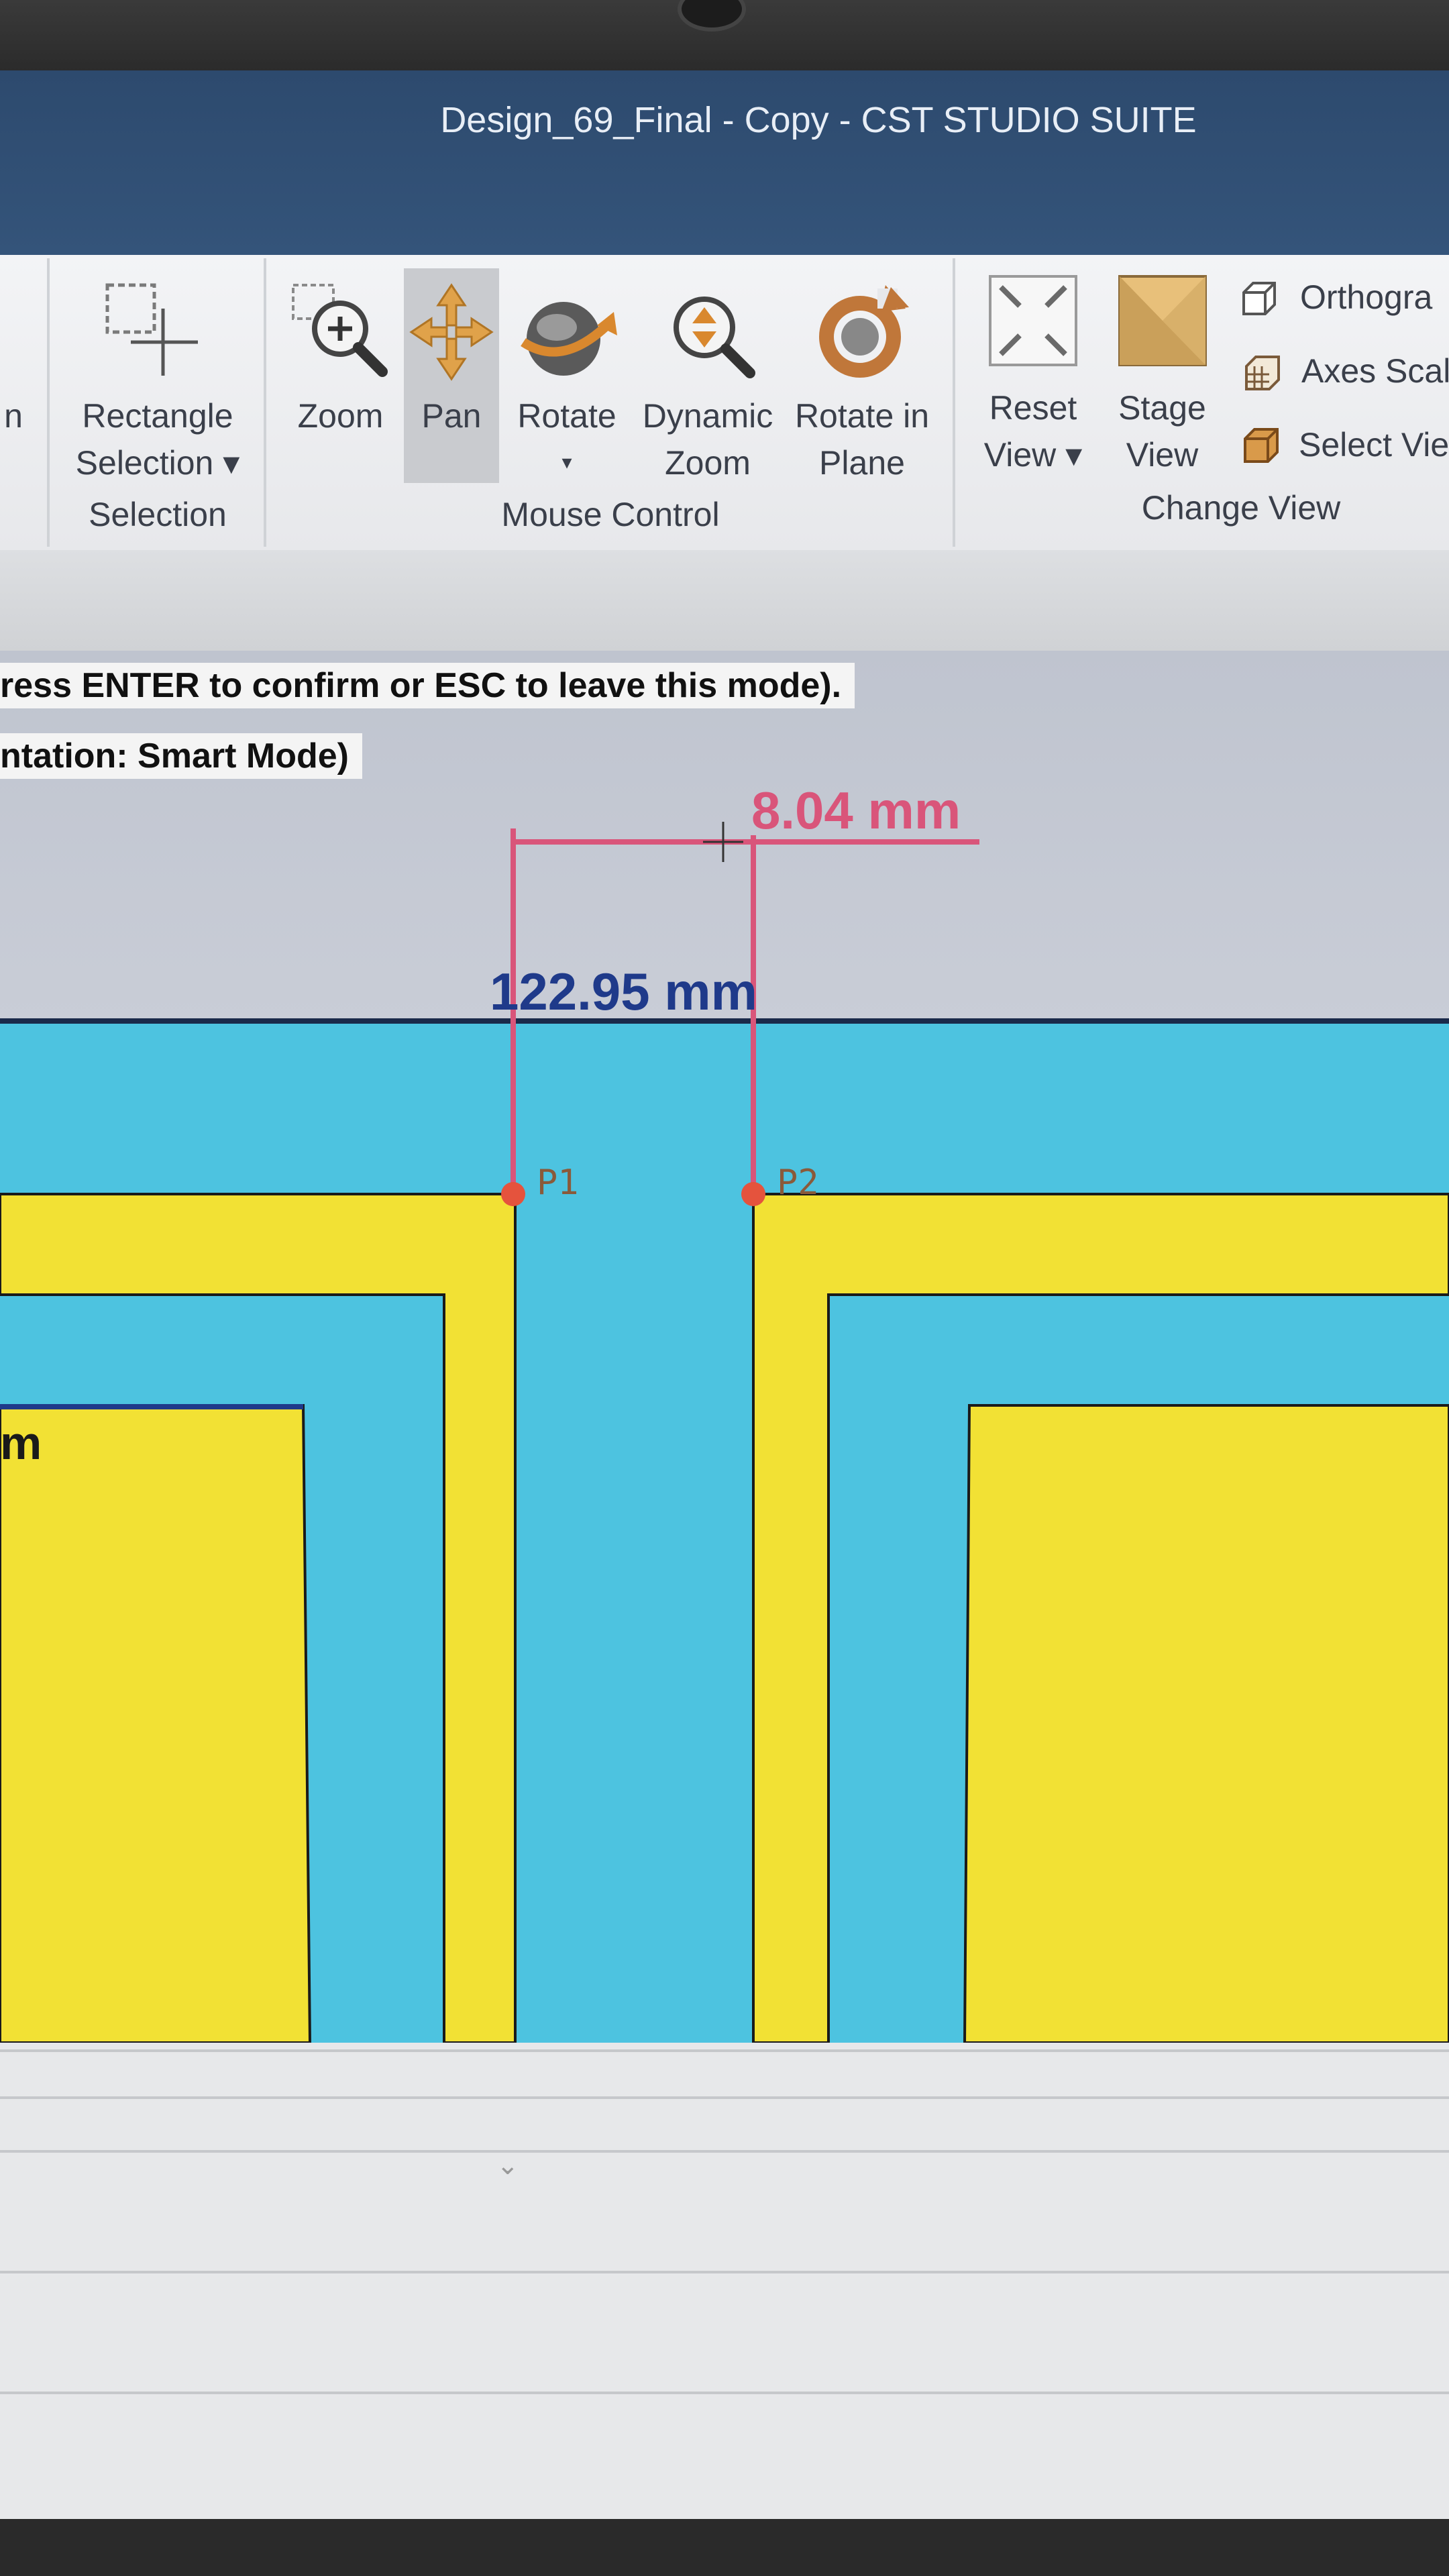 This screenshot has width=1449, height=2576. What do you see at coordinates (753, 1194) in the screenshot?
I see `point-p2-marker` at bounding box center [753, 1194].